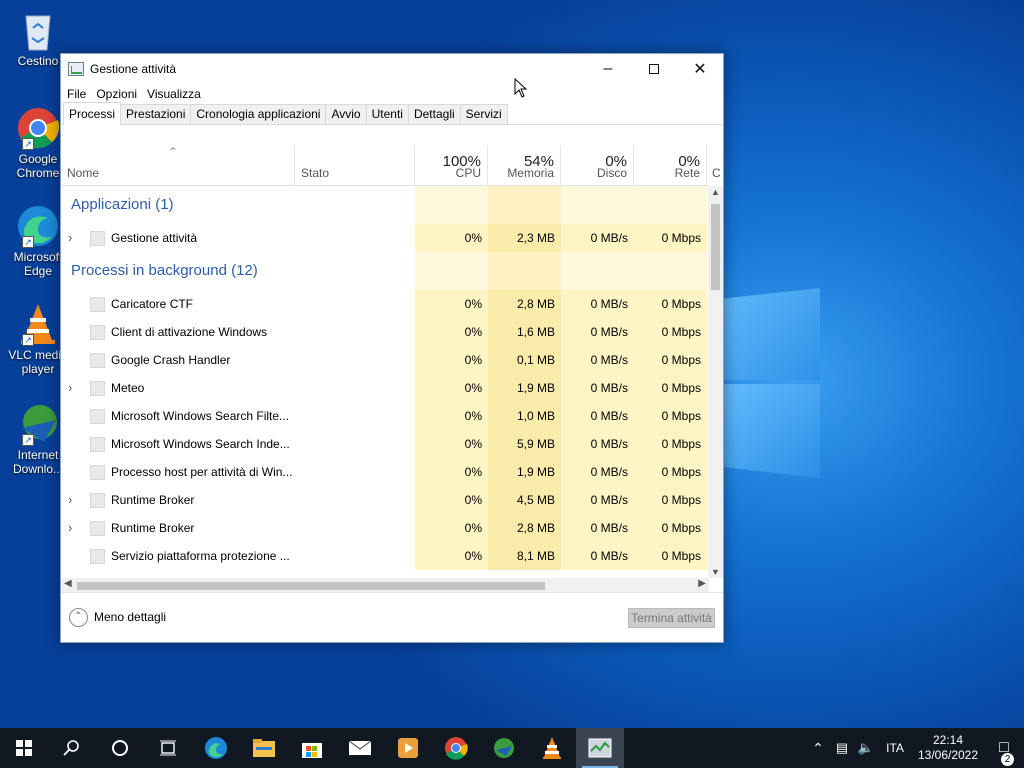 This screenshot has height=768, width=1024. Describe the element at coordinates (311, 586) in the screenshot. I see `horizontal-scroll-thumb` at that location.